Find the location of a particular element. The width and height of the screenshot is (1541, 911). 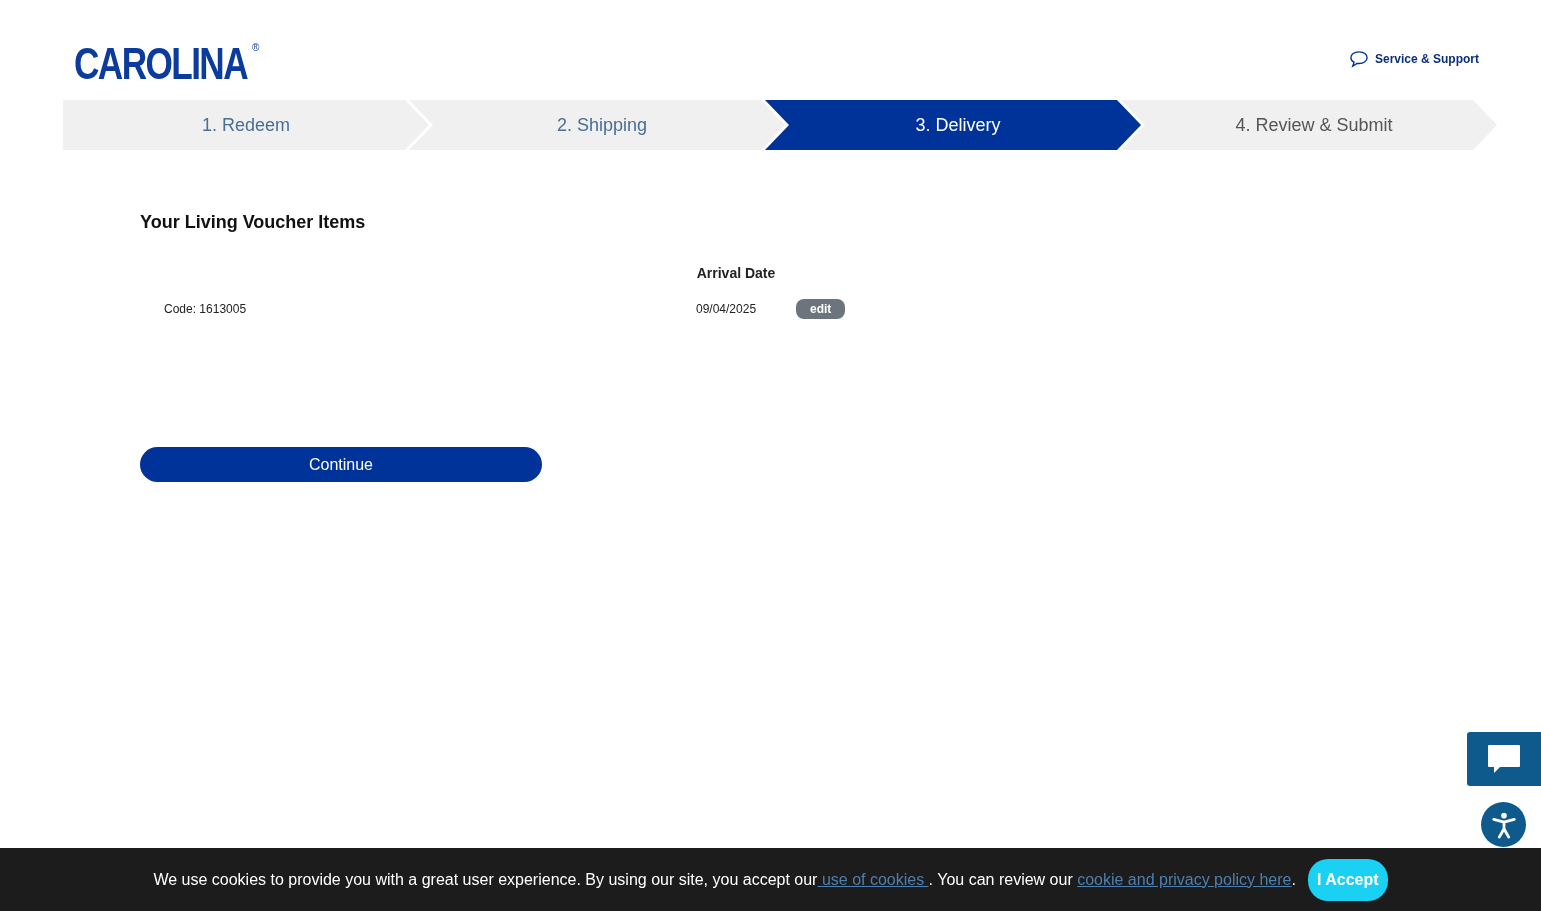

logo: CAROLINA$^{®}$ is located at coordinates (167, 64).